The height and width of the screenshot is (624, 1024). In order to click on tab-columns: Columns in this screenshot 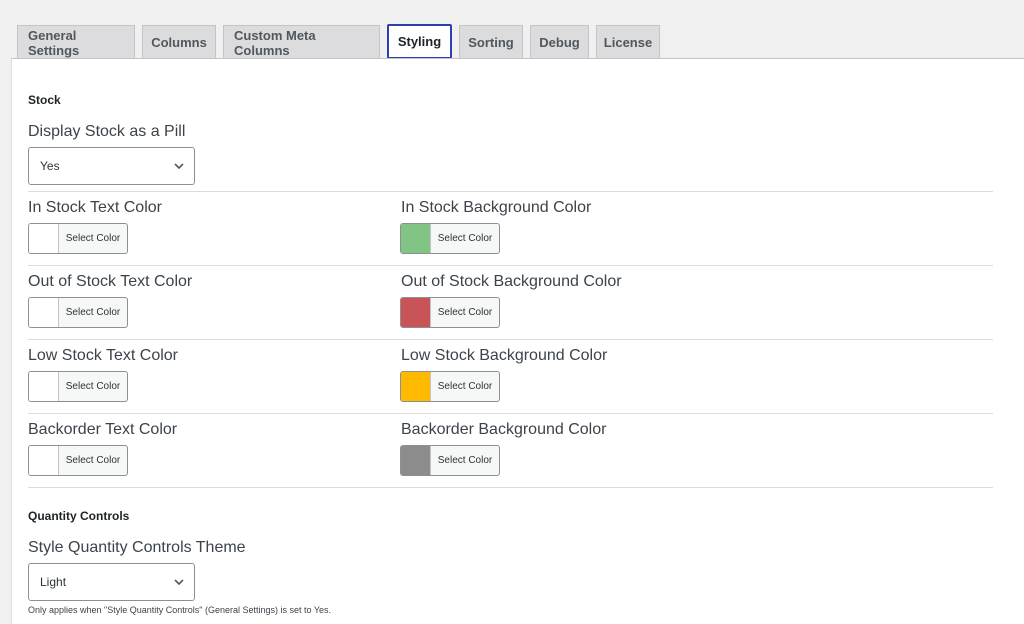, I will do `click(179, 42)`.